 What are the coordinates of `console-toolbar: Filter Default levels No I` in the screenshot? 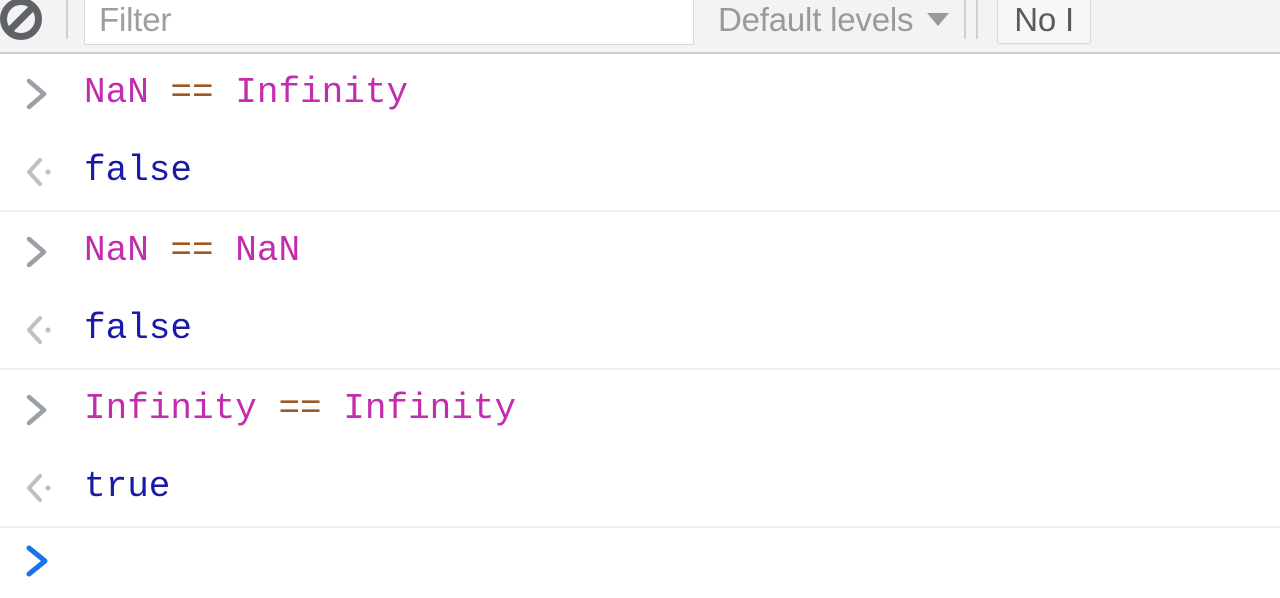 It's located at (640, 27).